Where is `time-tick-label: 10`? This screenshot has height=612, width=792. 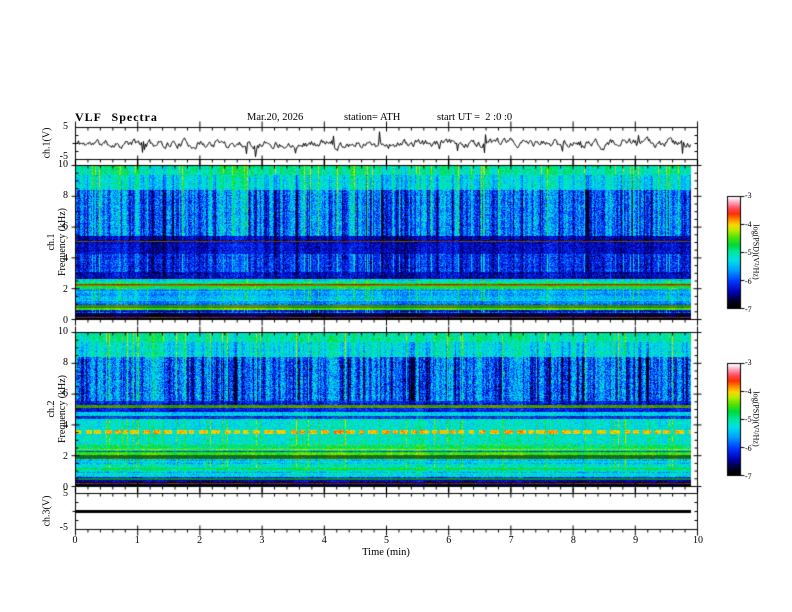 time-tick-label: 10 is located at coordinates (697, 540).